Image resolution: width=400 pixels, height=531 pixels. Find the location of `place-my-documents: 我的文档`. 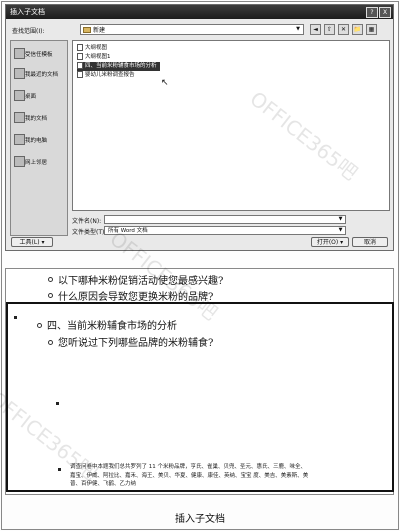

place-my-documents: 我的文档 is located at coordinates (39, 118).